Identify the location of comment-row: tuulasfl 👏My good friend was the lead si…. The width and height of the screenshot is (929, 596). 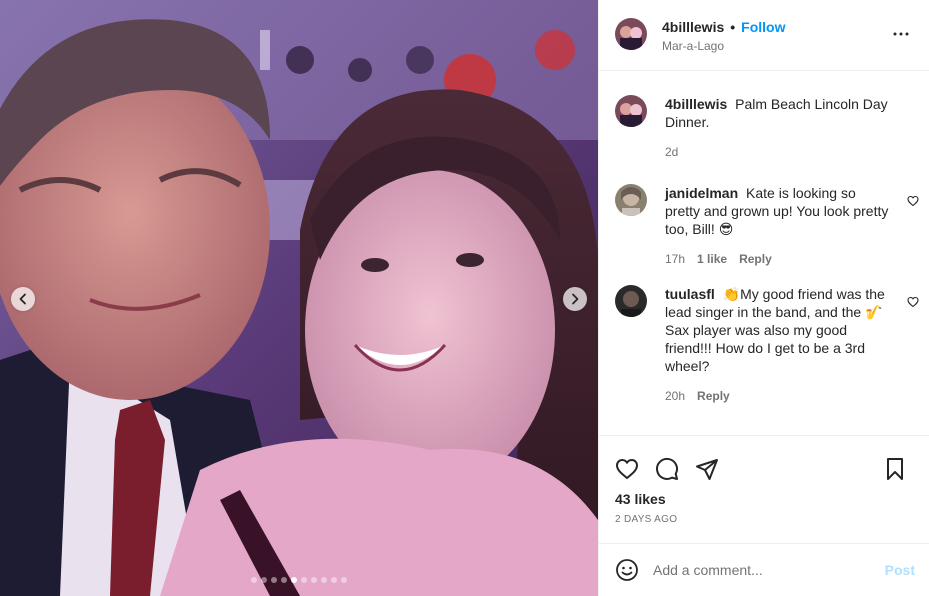
(767, 344).